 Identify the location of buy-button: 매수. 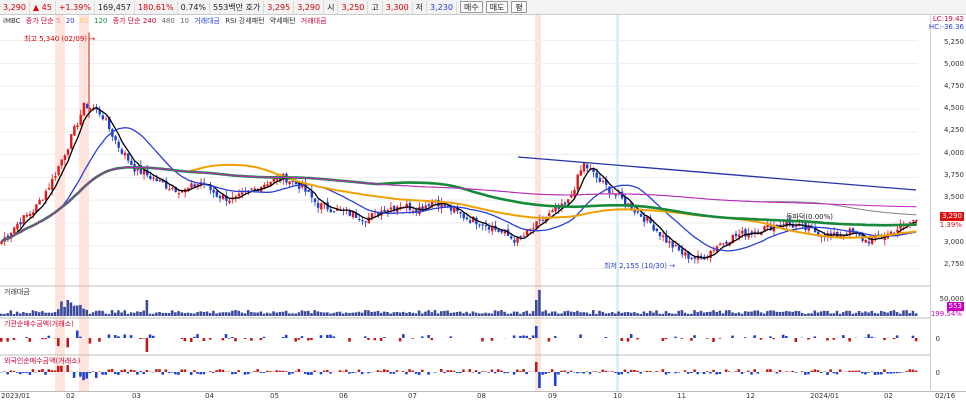
(471, 7).